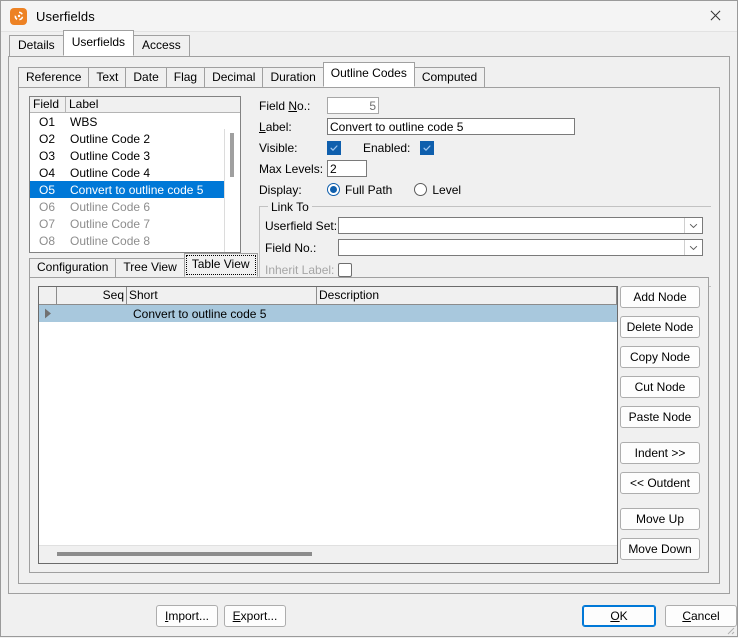 This screenshot has height=638, width=738. I want to click on link-field-no-row: Field No.:, so click(485, 247).